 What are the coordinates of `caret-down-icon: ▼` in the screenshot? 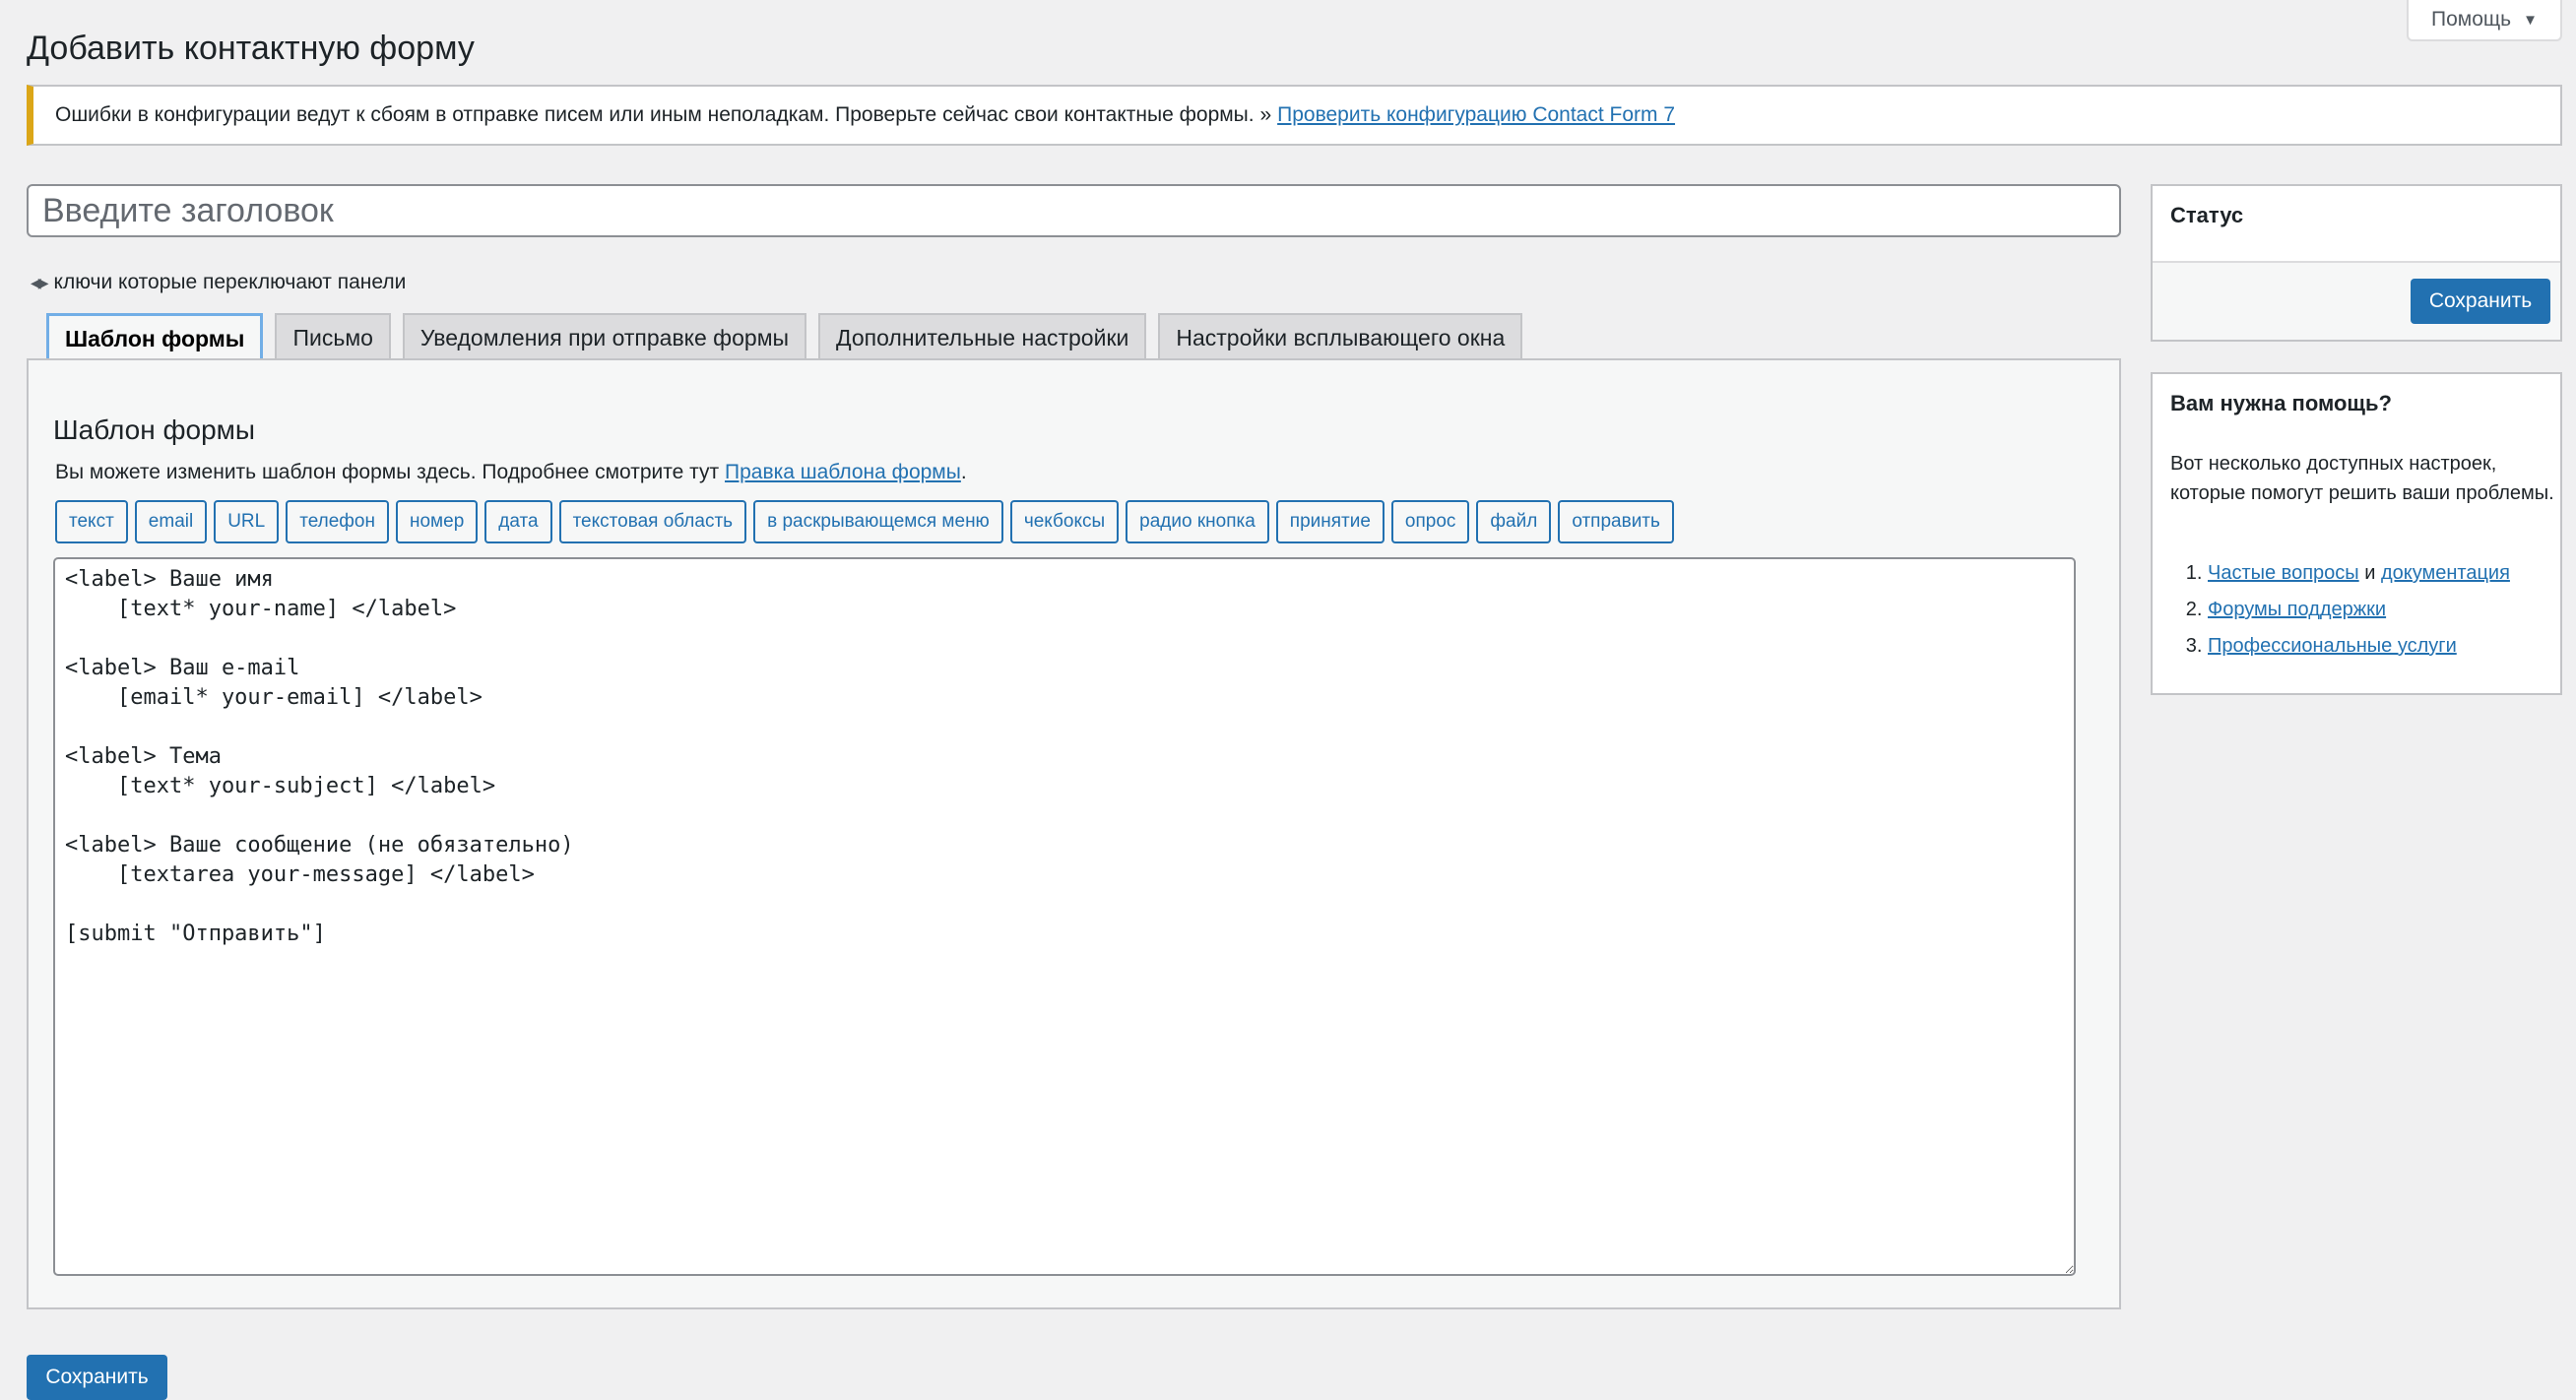 It's located at (2530, 20).